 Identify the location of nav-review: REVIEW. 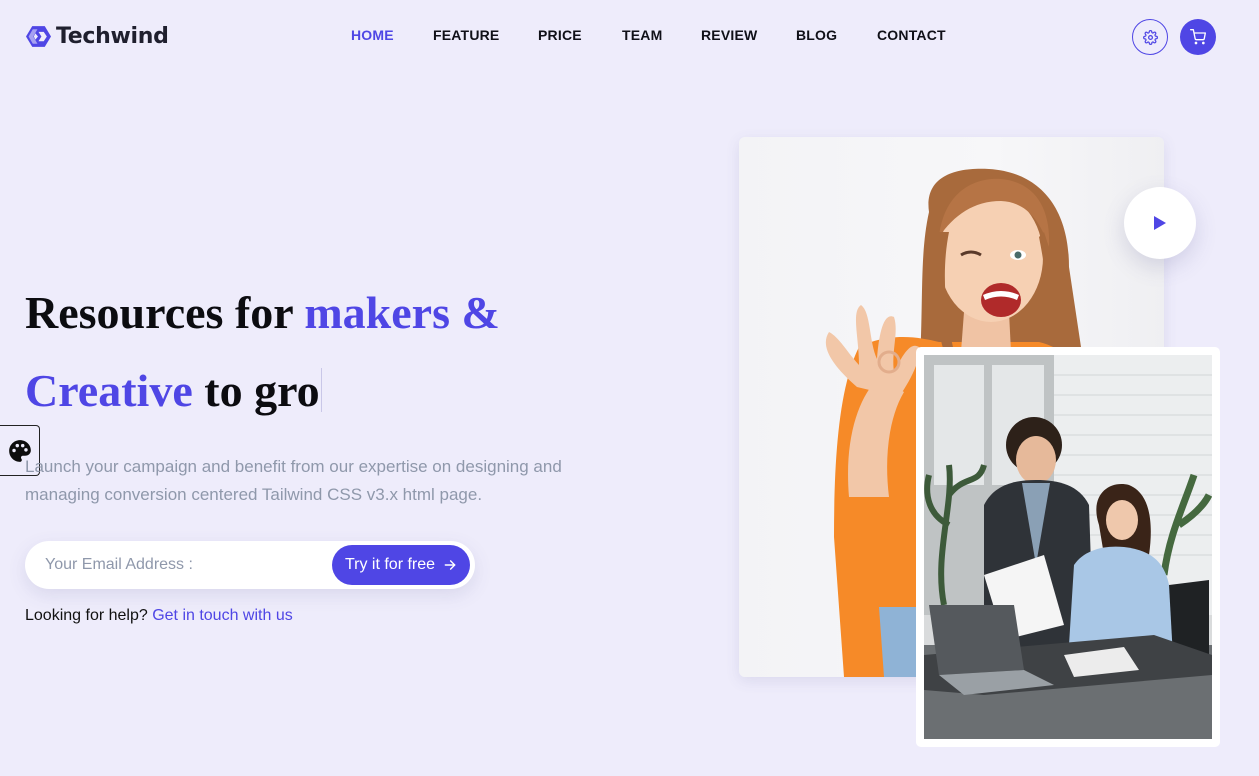
(729, 35).